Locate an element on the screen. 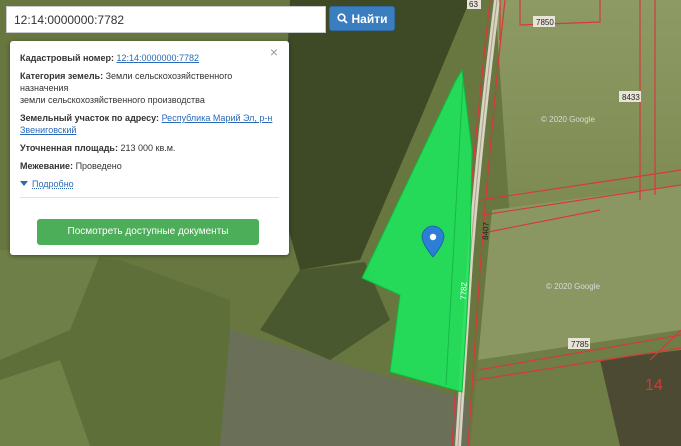  search-input is located at coordinates (166, 19).